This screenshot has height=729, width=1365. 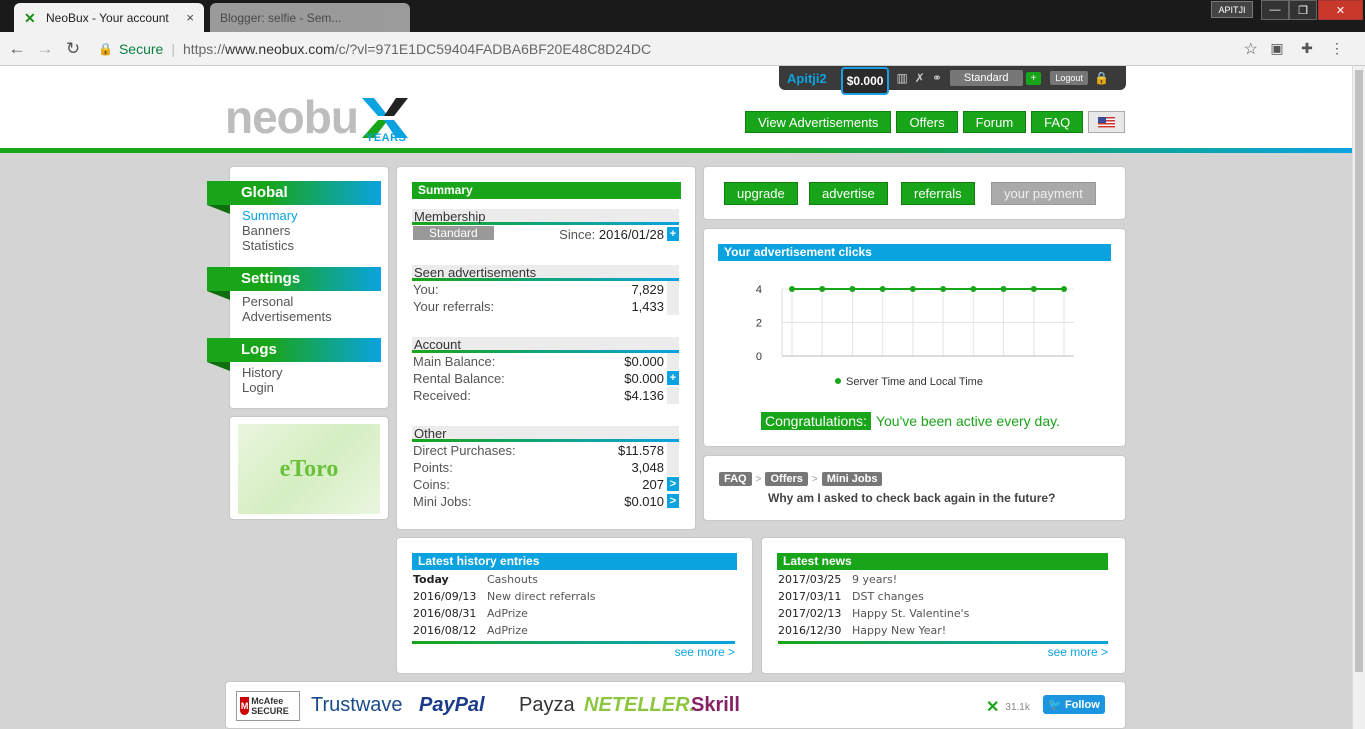 I want to click on minimize-icon: —, so click(x=1275, y=10).